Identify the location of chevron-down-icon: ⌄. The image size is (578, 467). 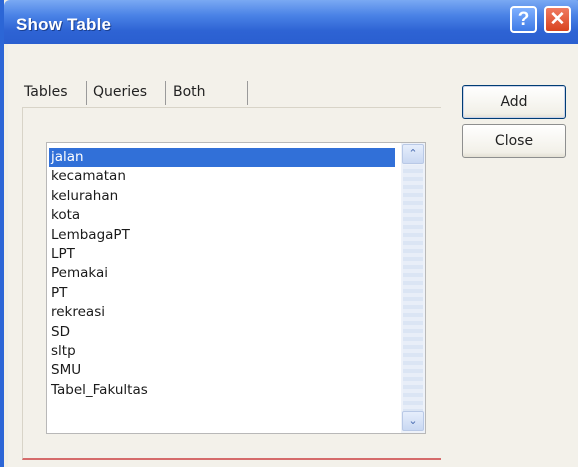
(413, 420).